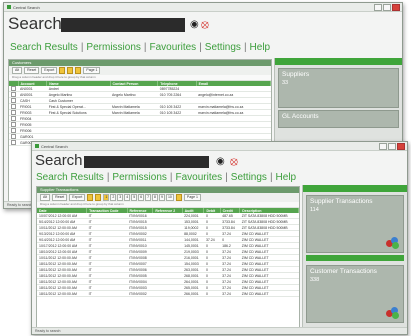  I want to click on pager-page-button: 5, so click(134, 197).